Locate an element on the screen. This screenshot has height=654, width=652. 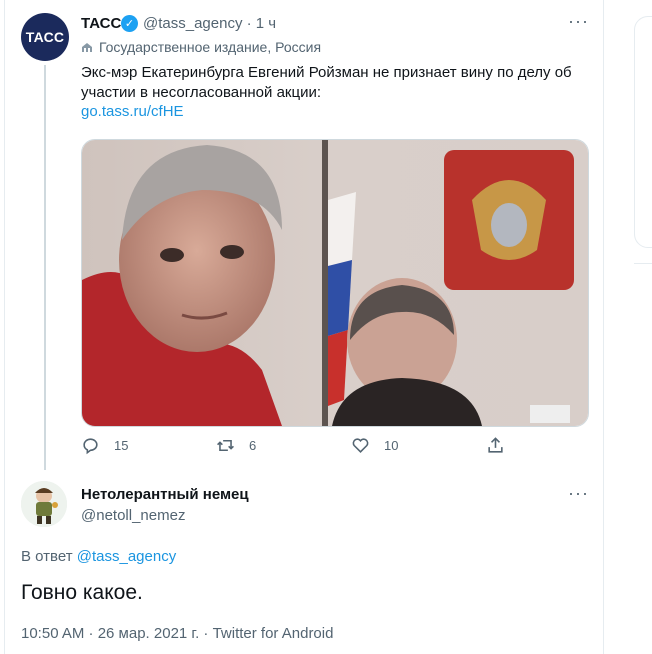
reply-to-handle: @tass_agency is located at coordinates (126, 556).